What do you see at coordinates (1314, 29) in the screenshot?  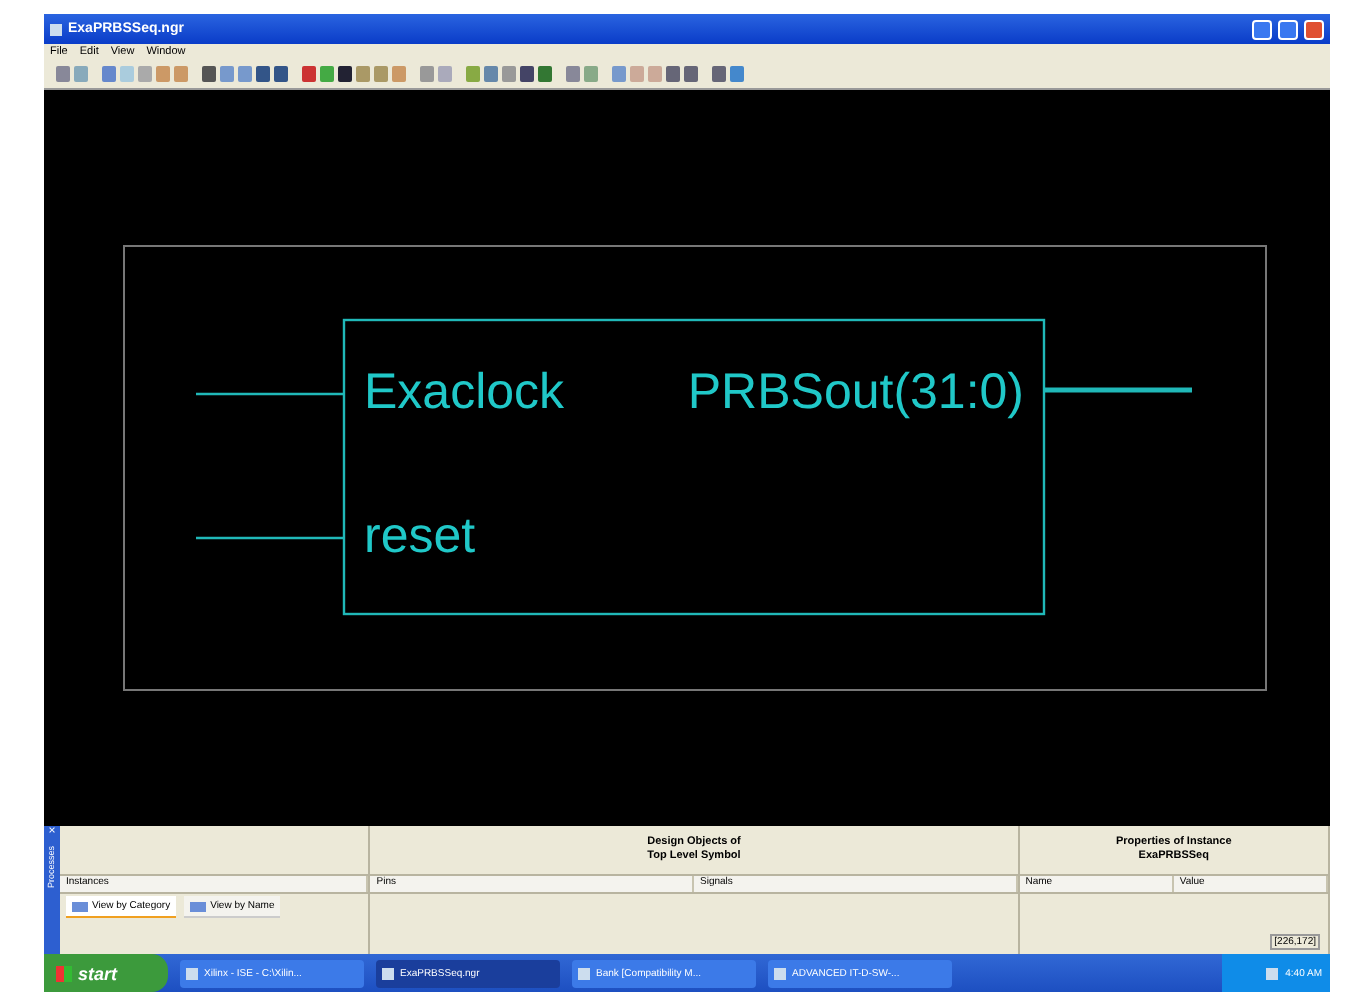 I see `close-button` at bounding box center [1314, 29].